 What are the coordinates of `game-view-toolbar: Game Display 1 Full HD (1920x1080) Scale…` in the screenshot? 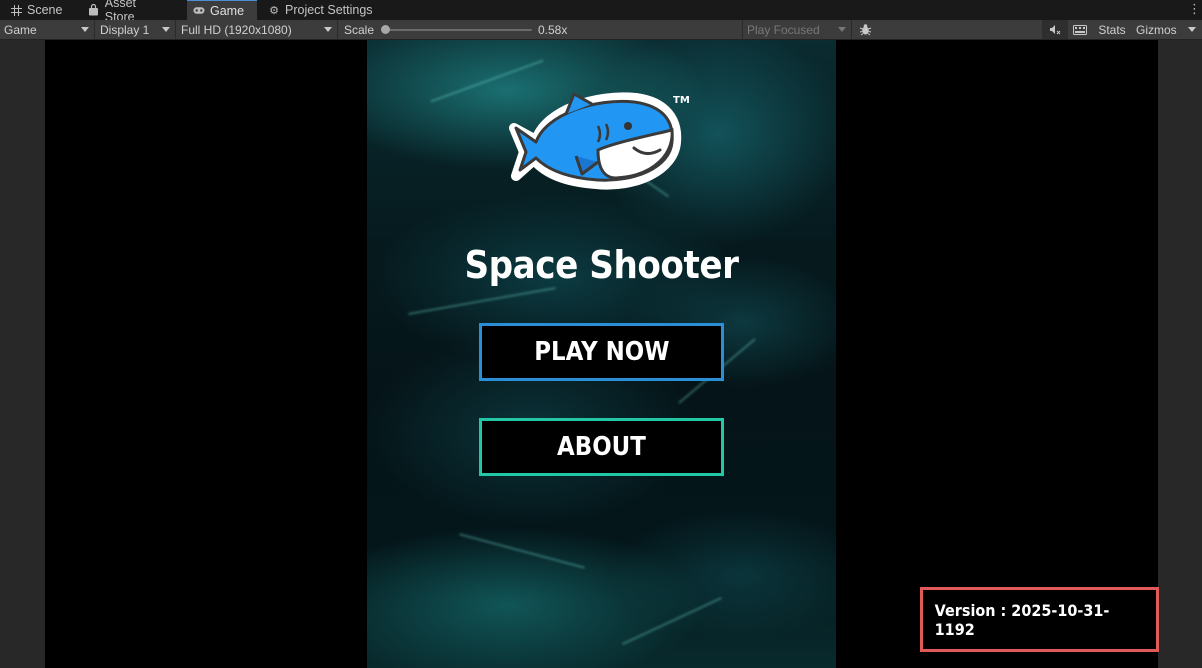 It's located at (601, 30).